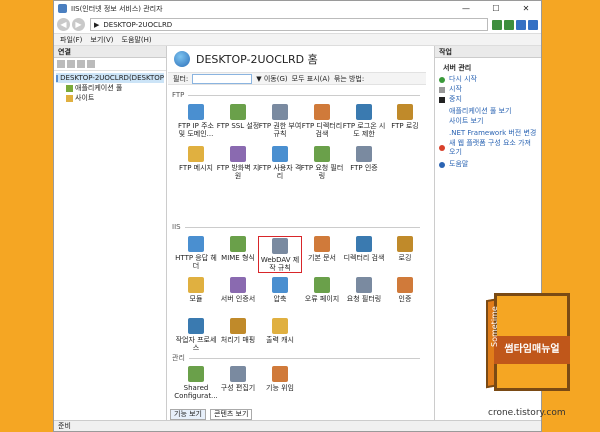 The image size is (600, 432). What do you see at coordinates (496, 8) in the screenshot?
I see `maximize-button: ☐` at bounding box center [496, 8].